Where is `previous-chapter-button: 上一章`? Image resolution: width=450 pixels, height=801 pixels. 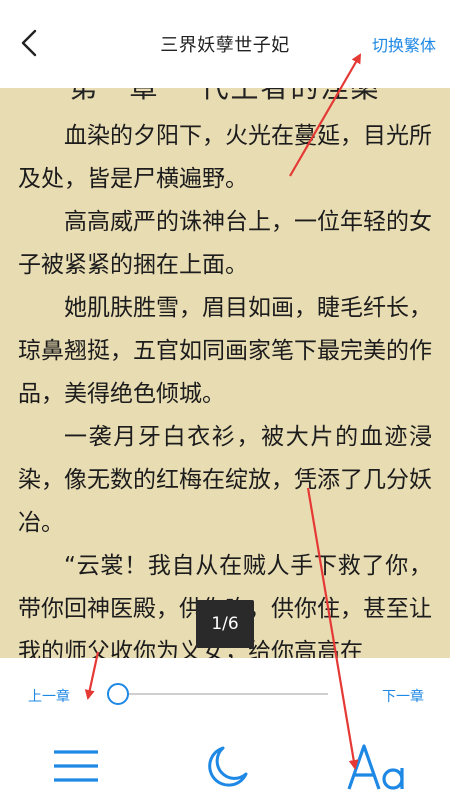 previous-chapter-button: 上一章 is located at coordinates (49, 696).